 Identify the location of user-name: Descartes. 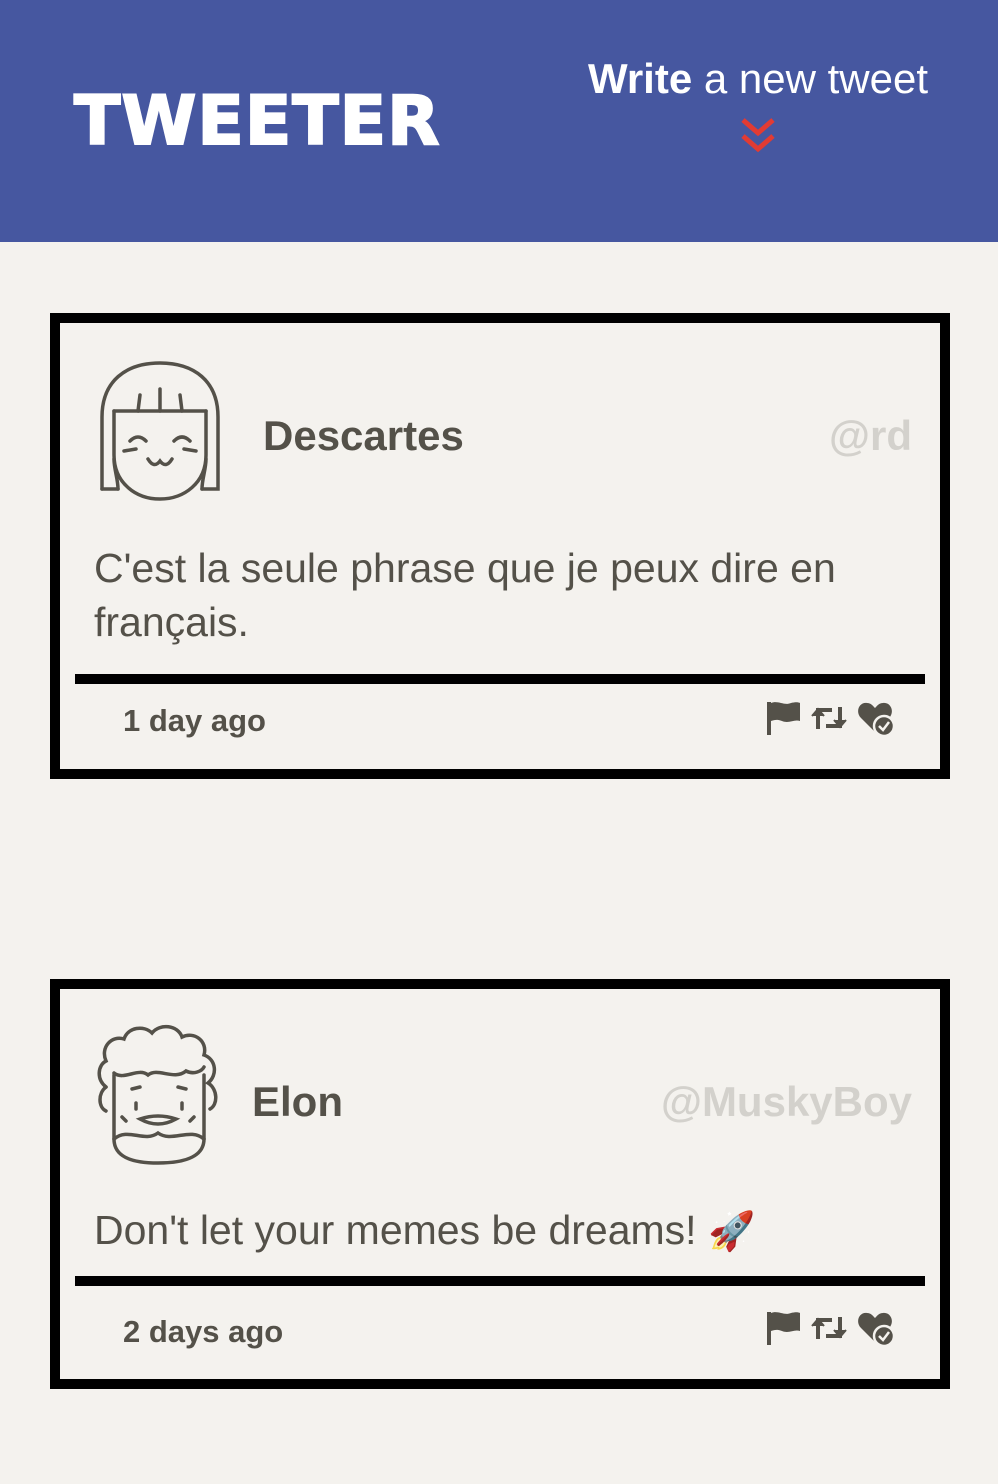
(363, 435).